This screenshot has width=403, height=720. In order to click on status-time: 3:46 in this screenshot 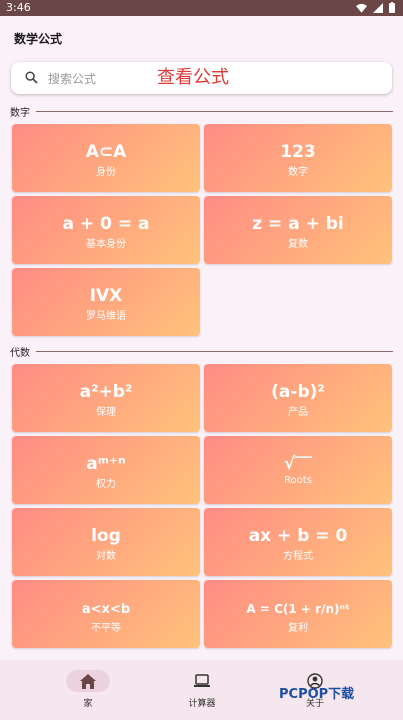, I will do `click(18, 7)`.